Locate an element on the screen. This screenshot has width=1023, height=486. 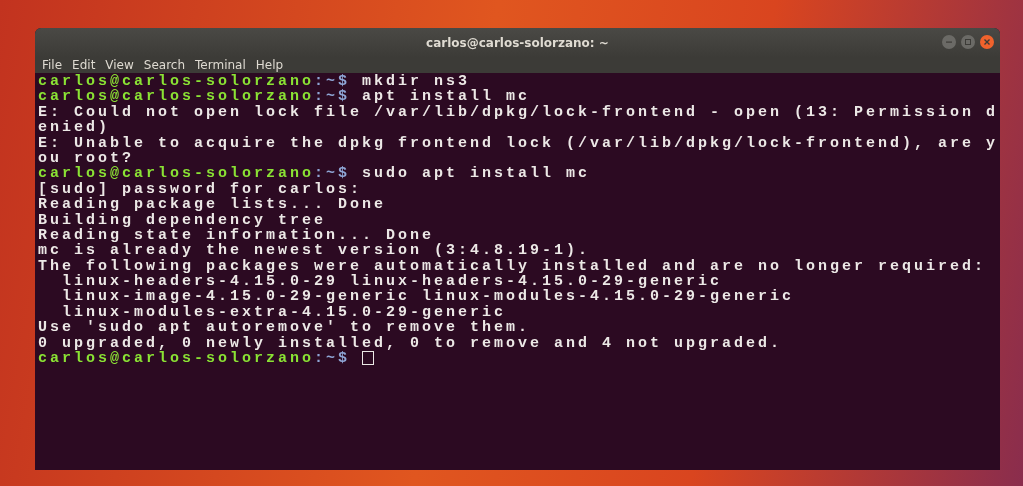
output-text: Use 'sudo apt autoremove' to remove them. is located at coordinates (284, 328).